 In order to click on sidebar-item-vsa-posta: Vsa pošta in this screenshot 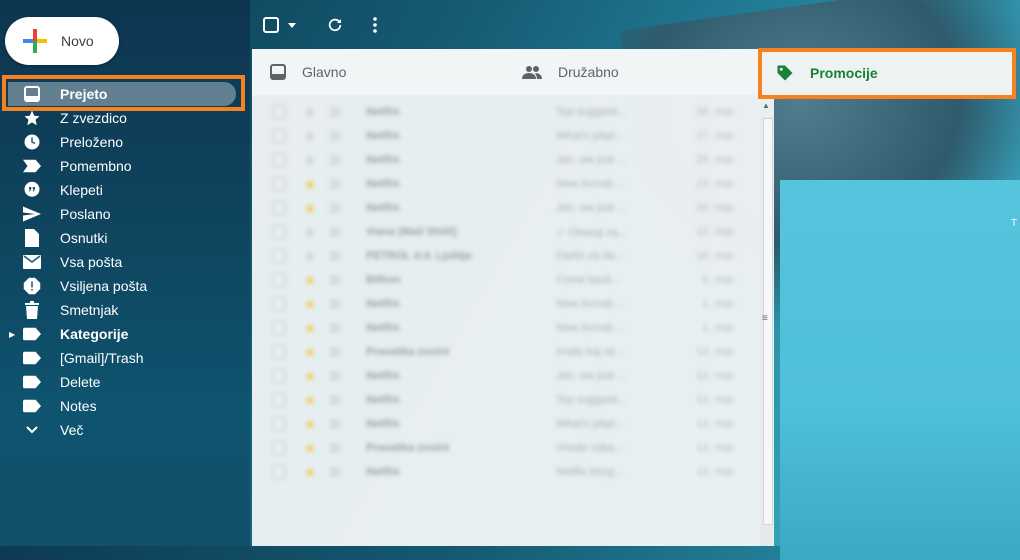, I will do `click(125, 262)`.